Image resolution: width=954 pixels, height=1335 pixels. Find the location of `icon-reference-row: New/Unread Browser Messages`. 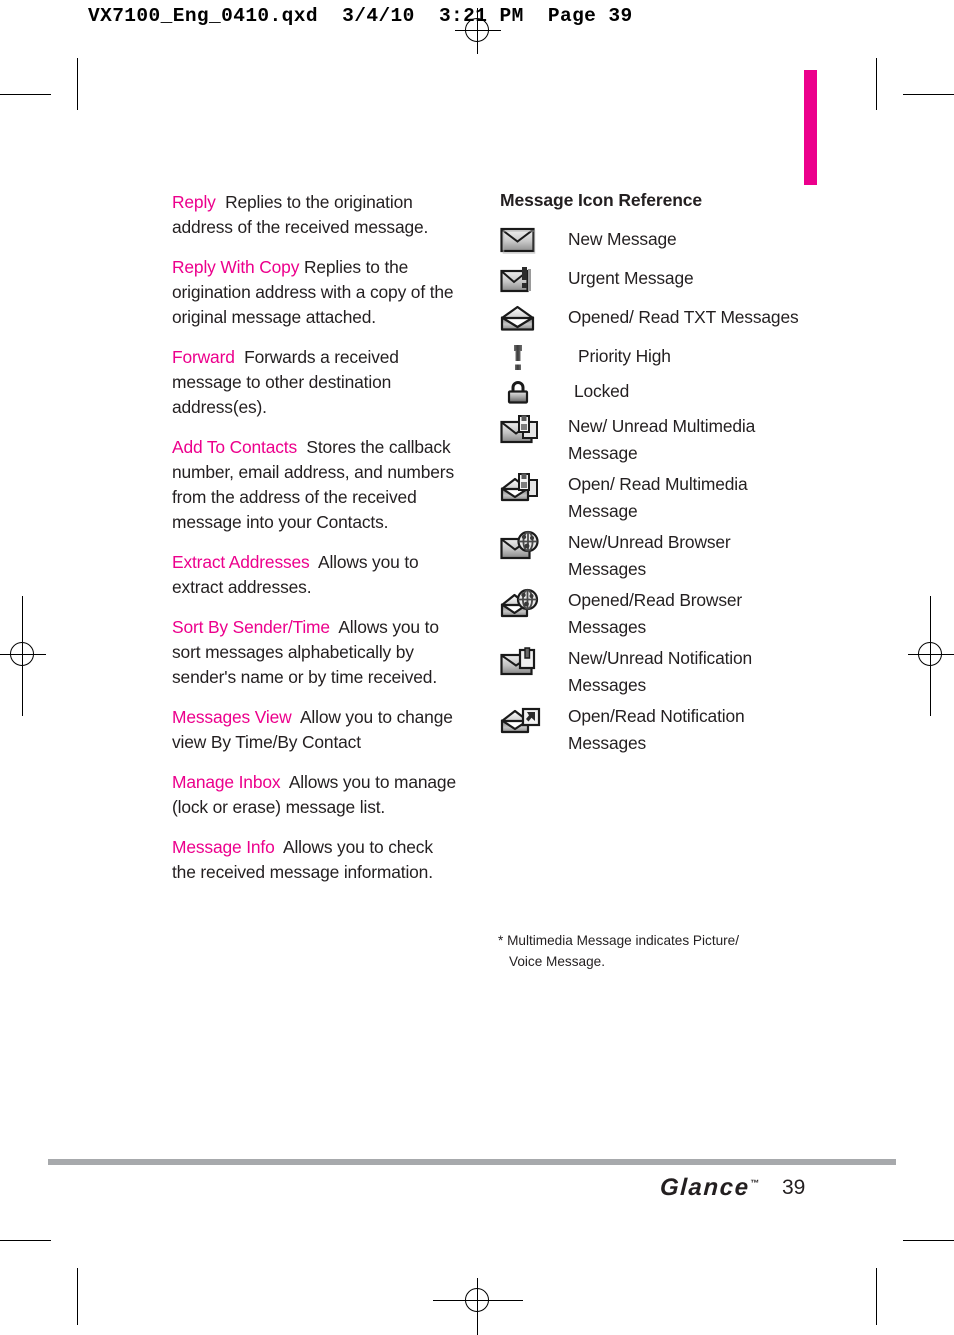

icon-reference-row: New/Unread Browser Messages is located at coordinates (655, 555).